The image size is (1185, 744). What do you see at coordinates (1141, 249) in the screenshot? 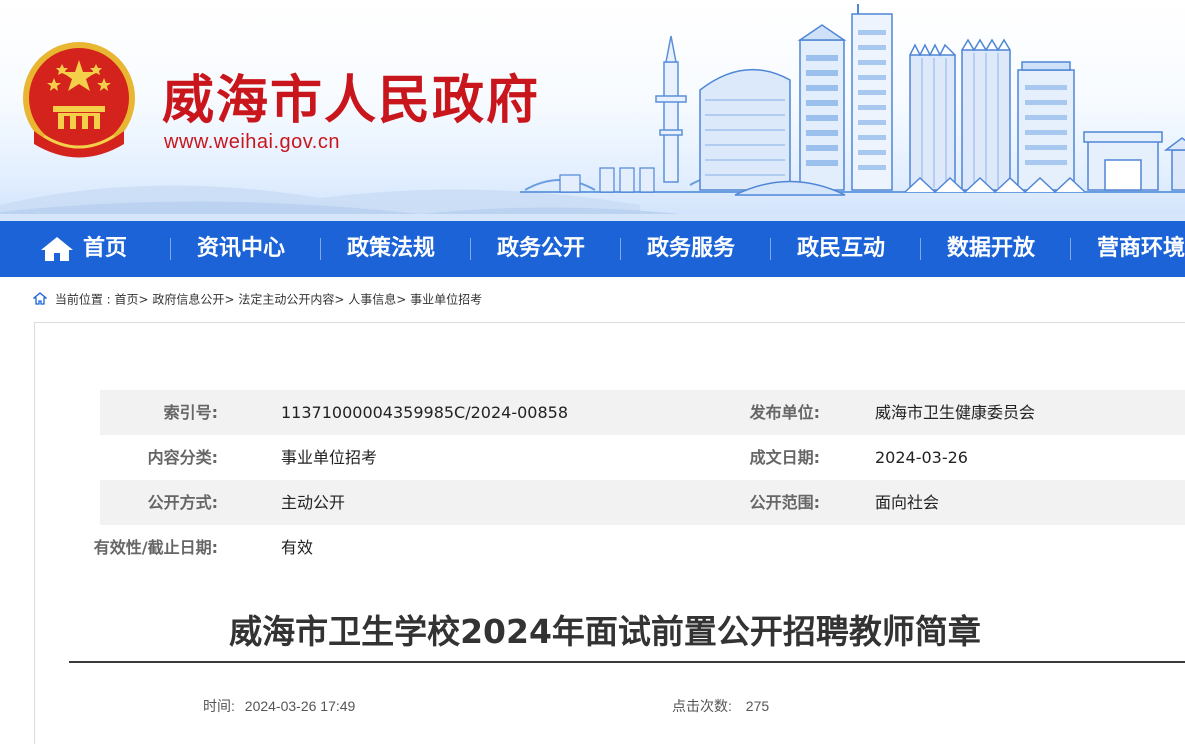
I see `nav-item-business-environment: 营商环境` at bounding box center [1141, 249].